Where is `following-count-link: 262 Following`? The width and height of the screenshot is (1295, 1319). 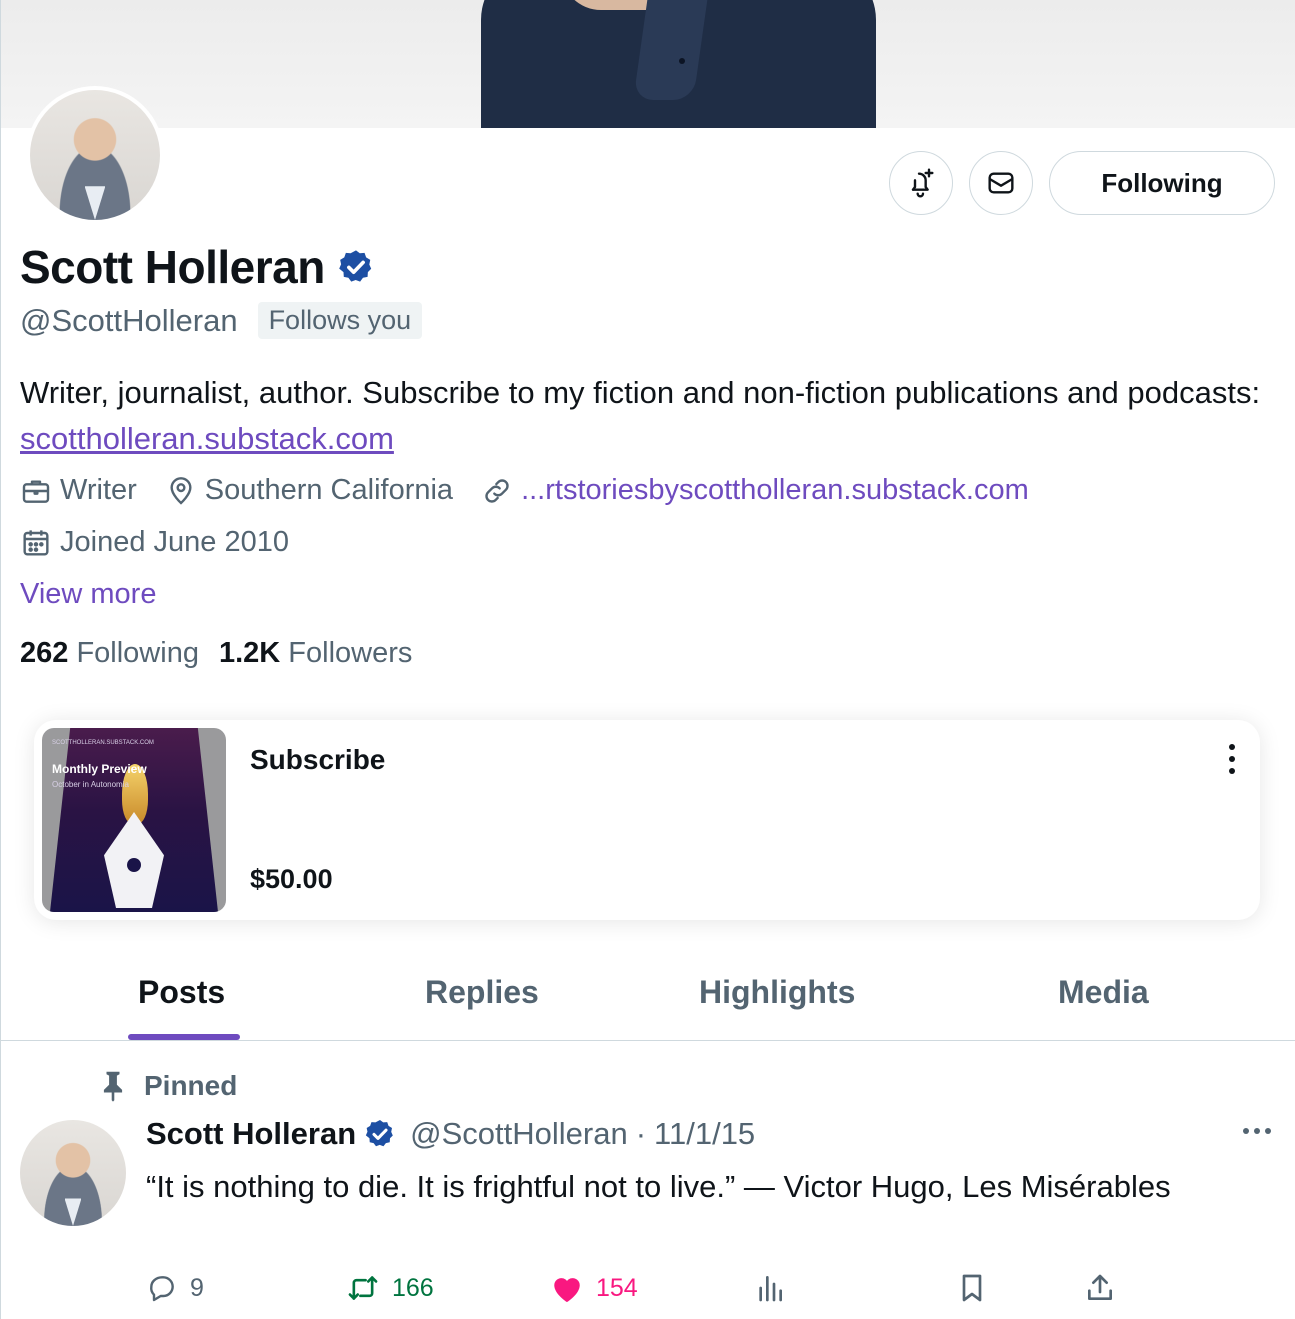
following-count-link: 262 Following is located at coordinates (109, 653).